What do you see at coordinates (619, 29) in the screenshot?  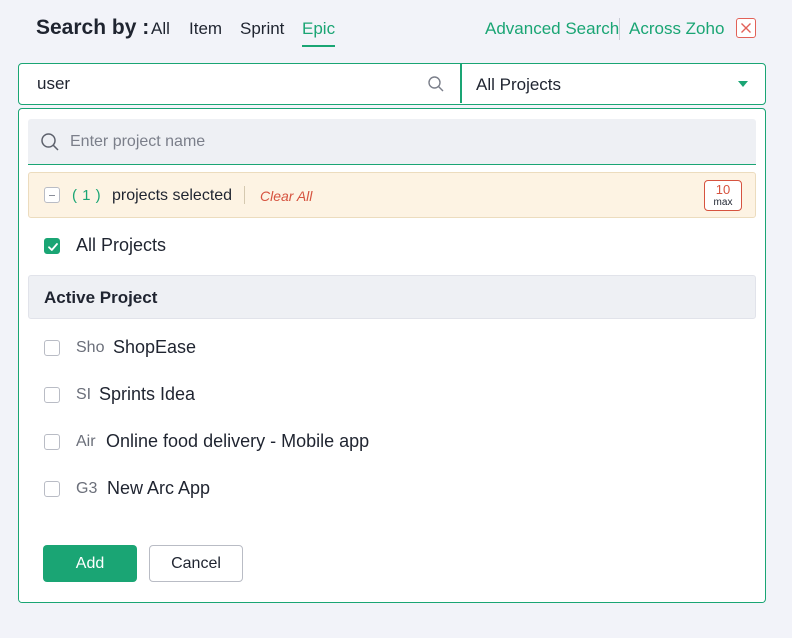 I see `link-divider` at bounding box center [619, 29].